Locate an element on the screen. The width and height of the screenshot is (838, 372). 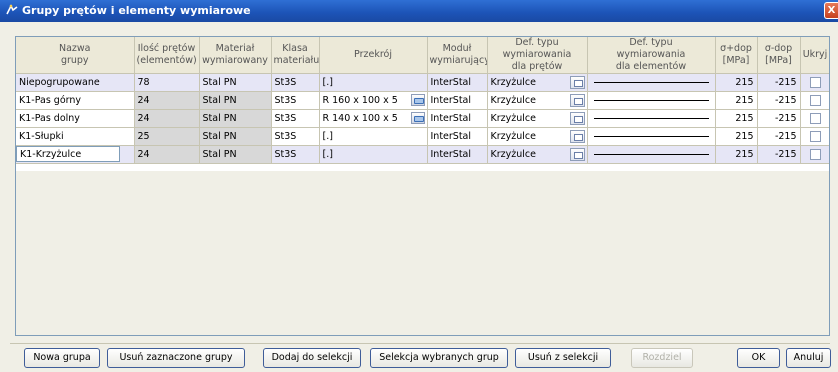
split-button: Rozdziel is located at coordinates (662, 358).